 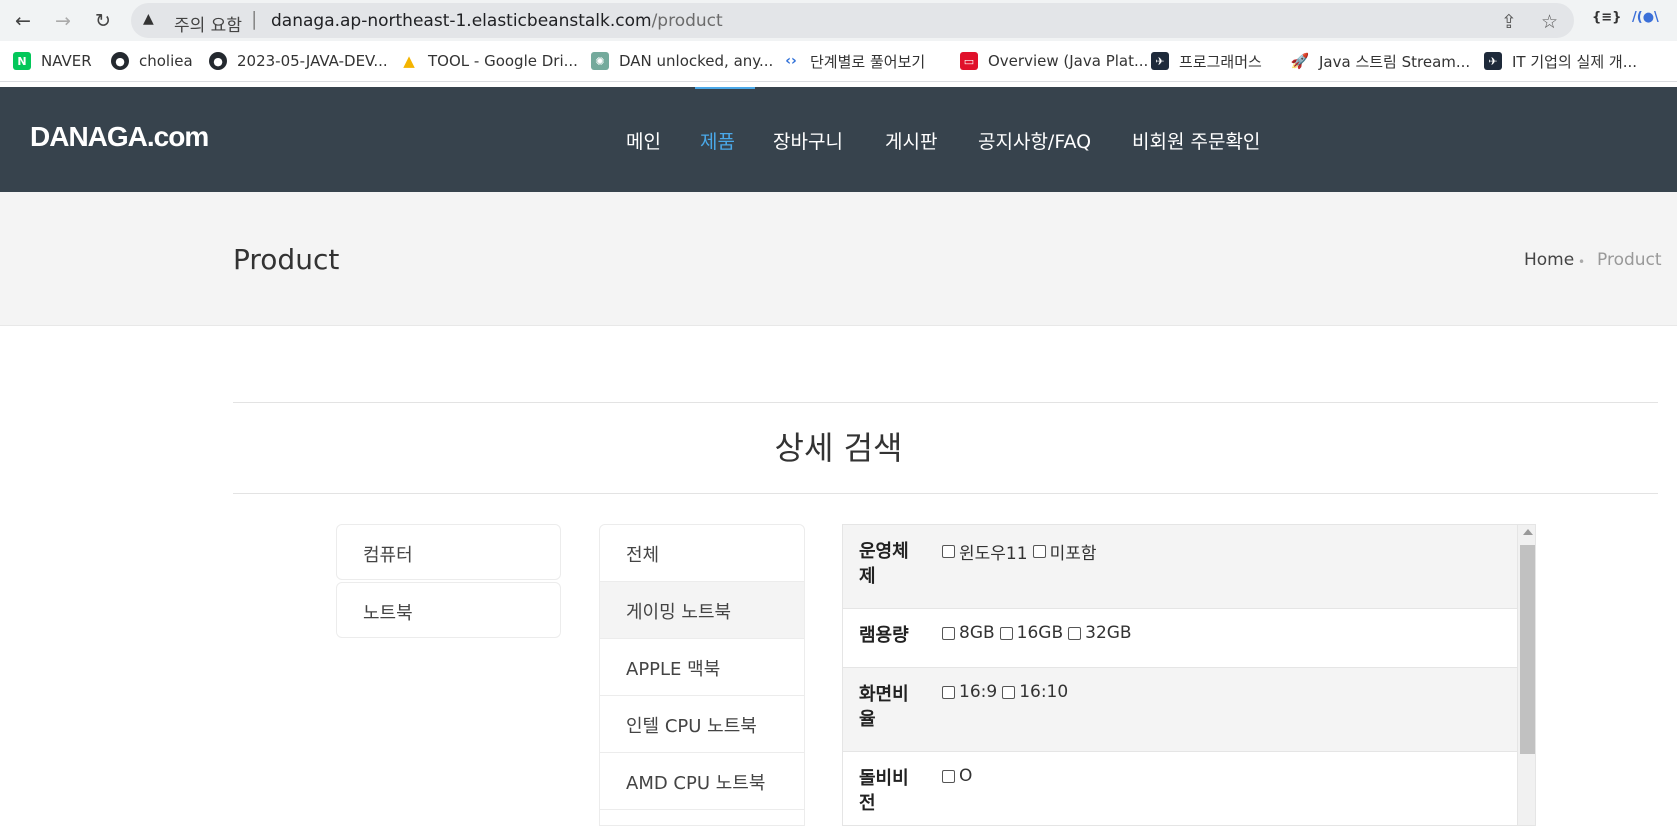 What do you see at coordinates (1196, 140) in the screenshot?
I see `menu-guest-order: 비회원 주문확인` at bounding box center [1196, 140].